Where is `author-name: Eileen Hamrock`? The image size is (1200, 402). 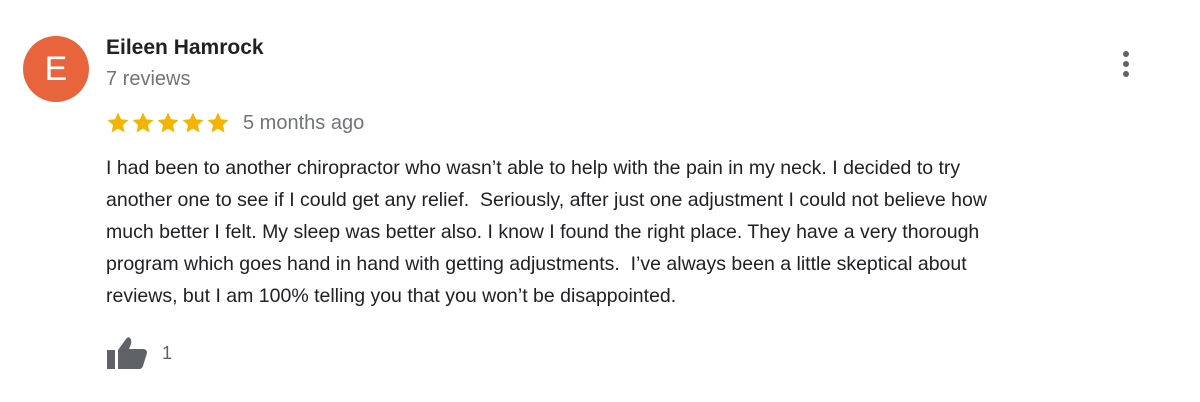 author-name: Eileen Hamrock is located at coordinates (185, 48).